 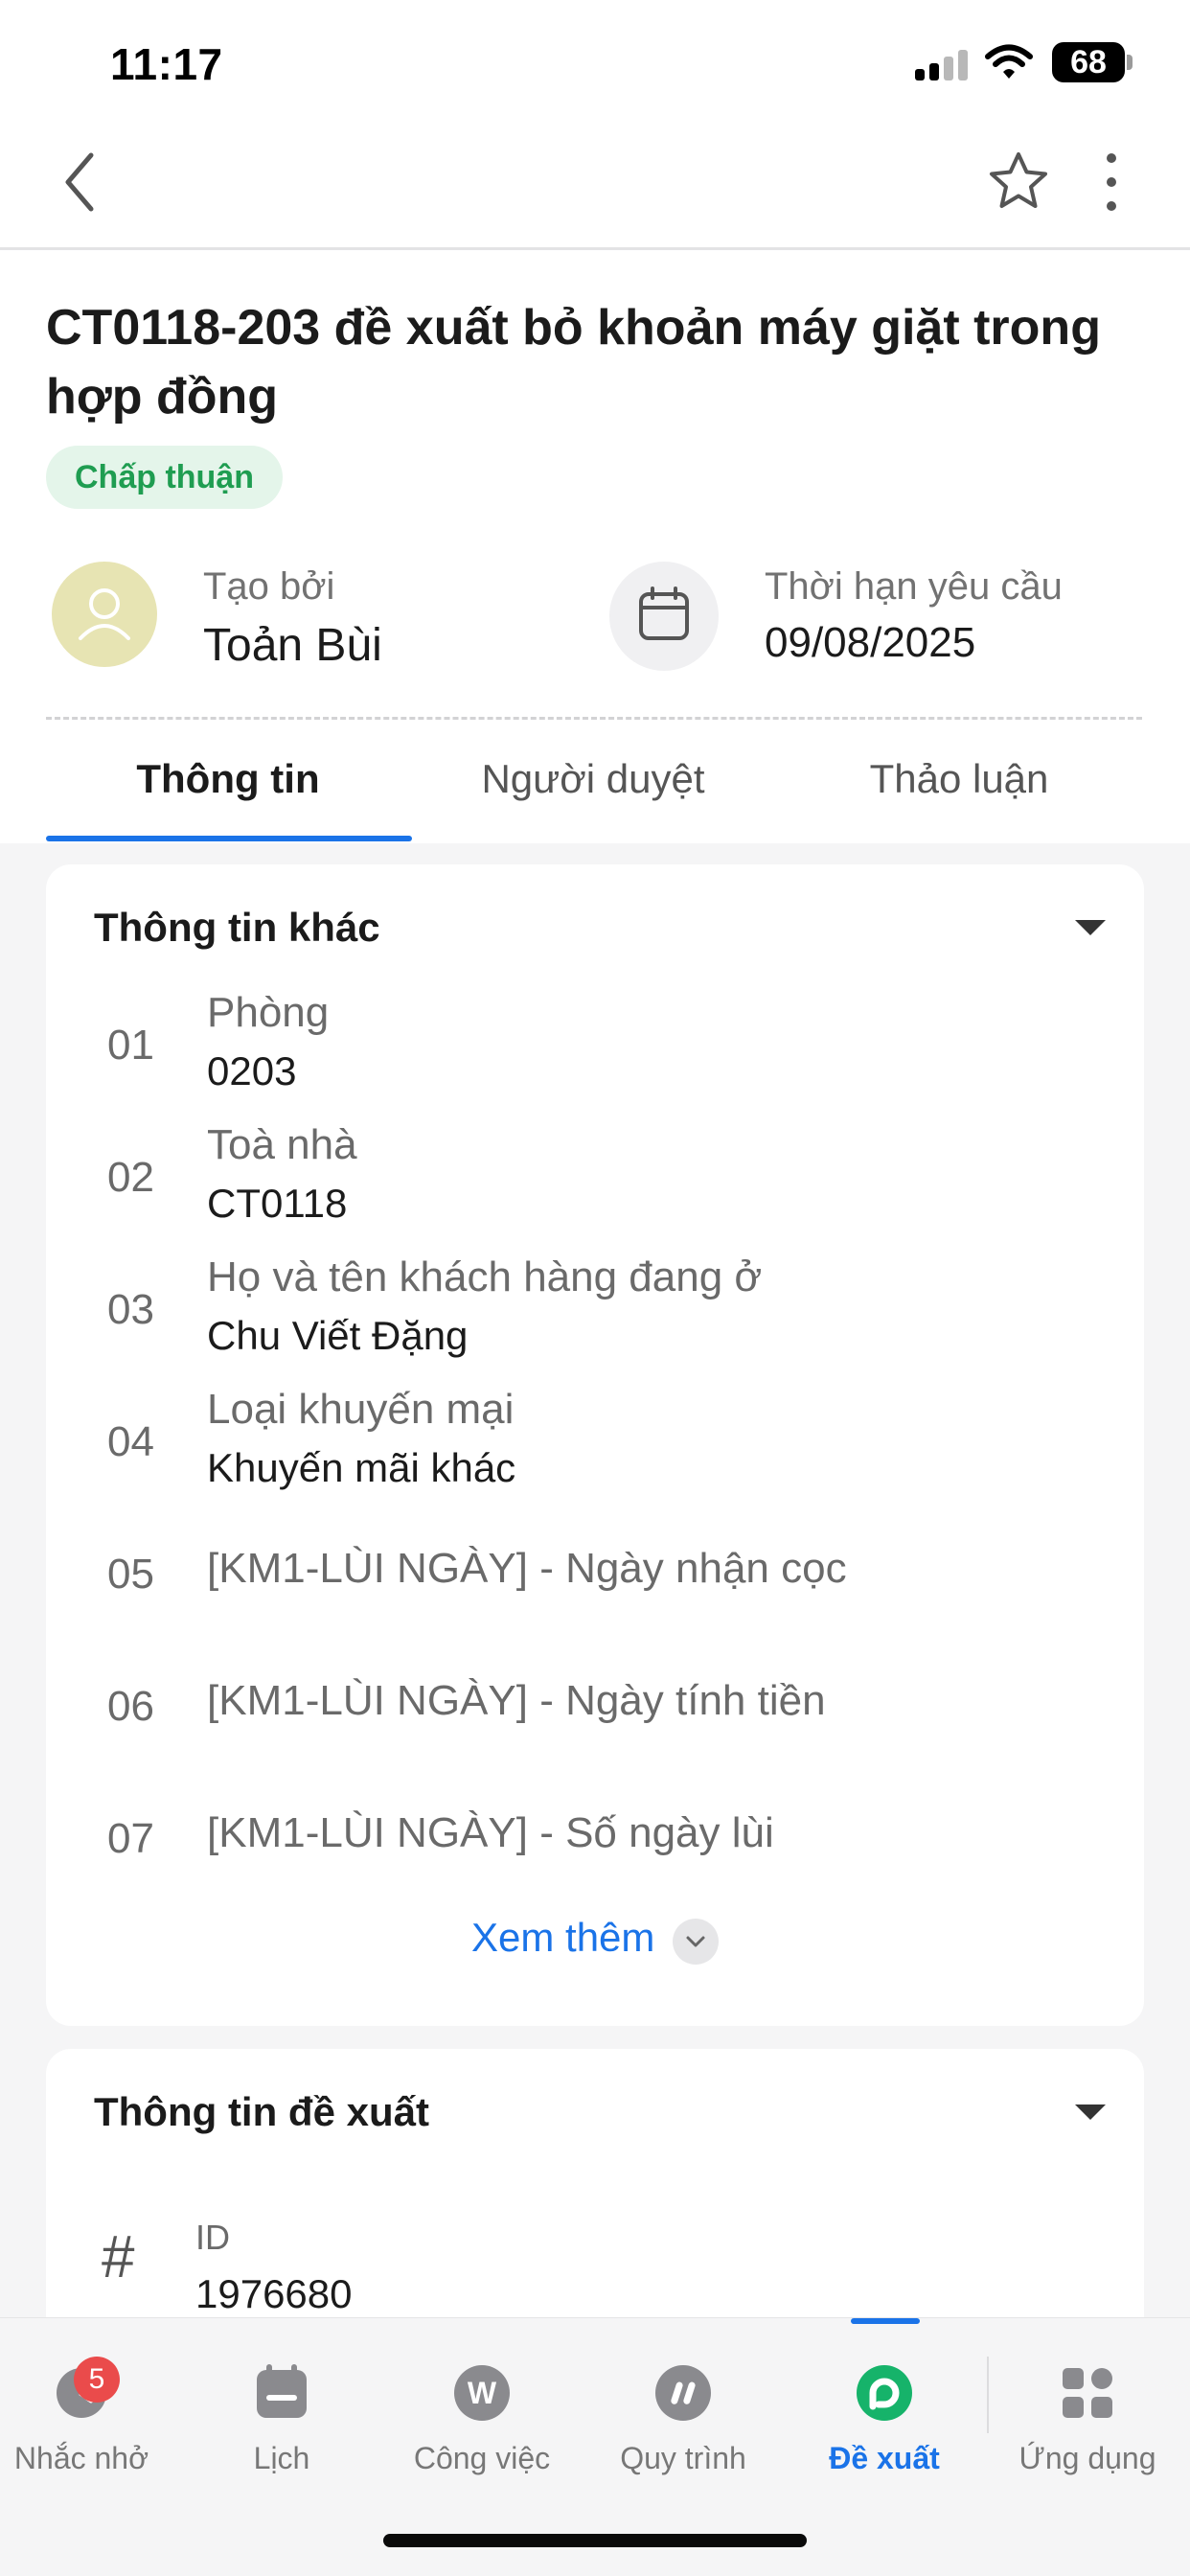 What do you see at coordinates (278, 1203) in the screenshot?
I see `field-value: CT0118` at bounding box center [278, 1203].